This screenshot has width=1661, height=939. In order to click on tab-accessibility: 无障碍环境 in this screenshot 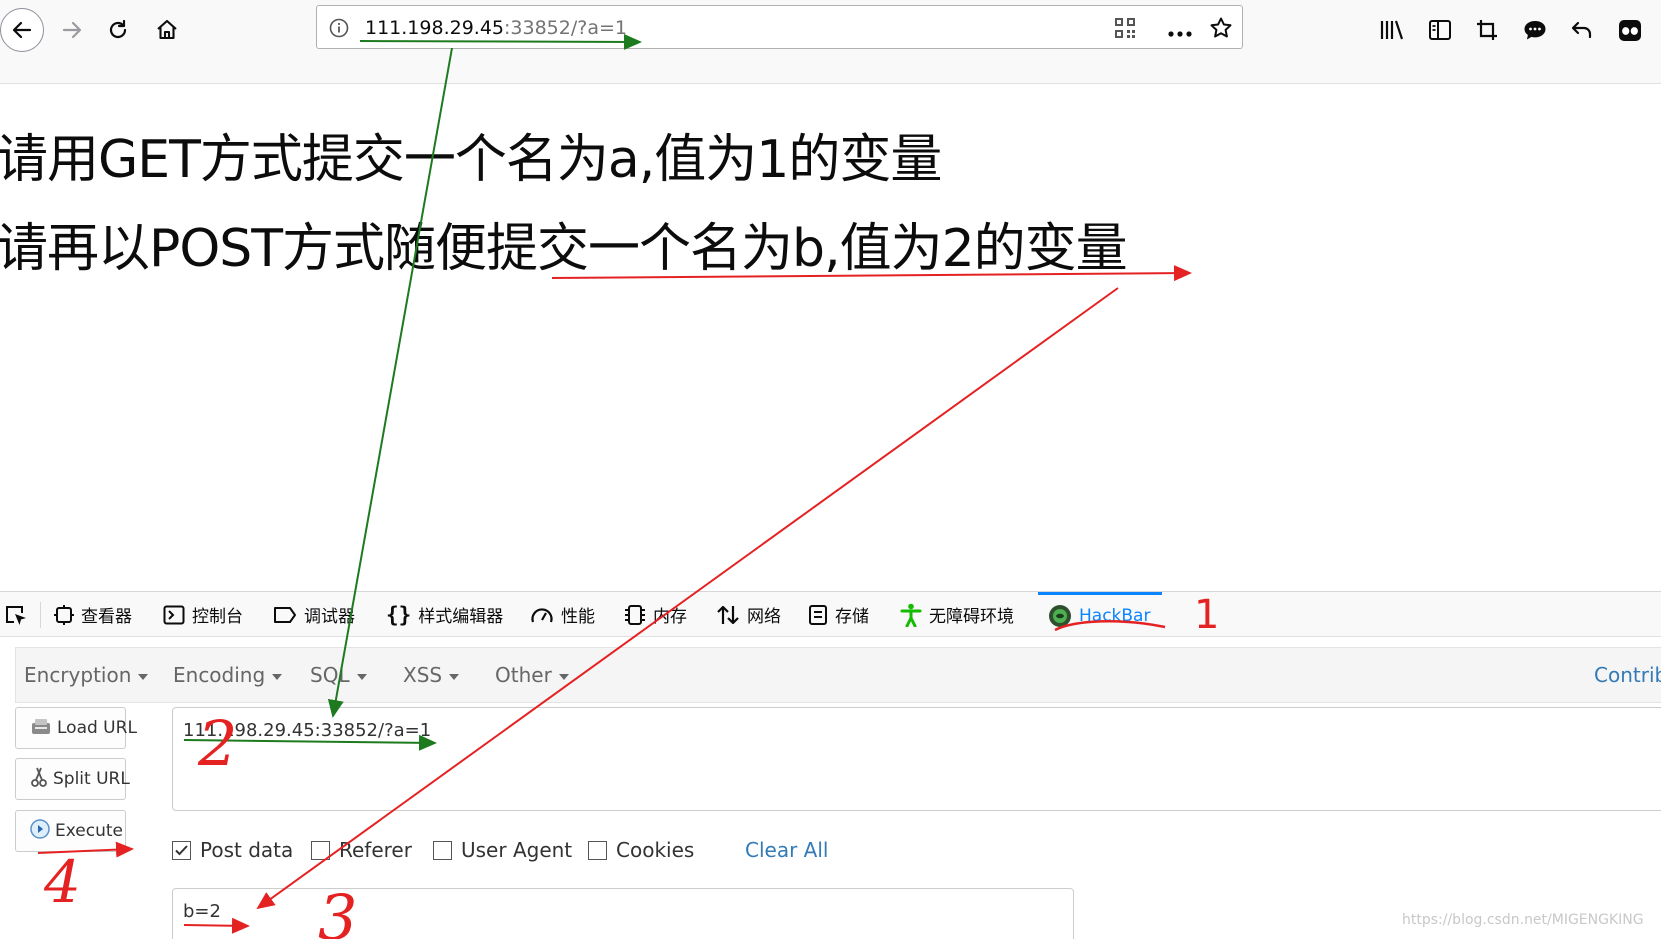, I will do `click(957, 614)`.